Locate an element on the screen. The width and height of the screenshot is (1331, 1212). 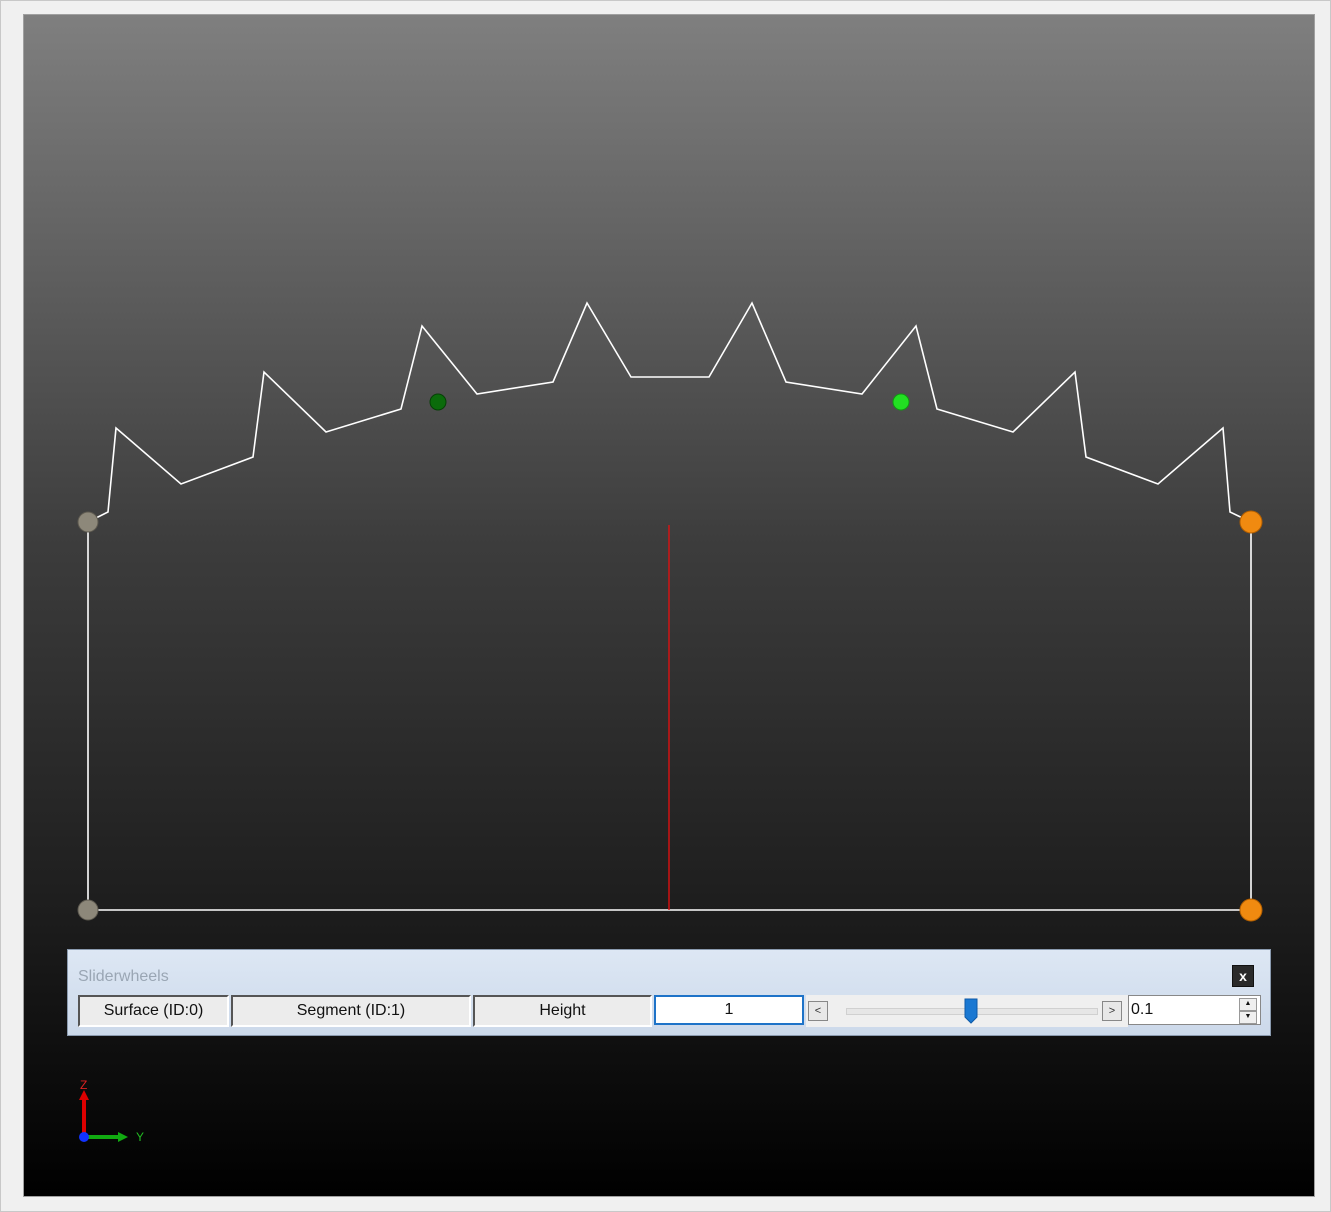
panel-title: Sliderwheels is located at coordinates (123, 976).